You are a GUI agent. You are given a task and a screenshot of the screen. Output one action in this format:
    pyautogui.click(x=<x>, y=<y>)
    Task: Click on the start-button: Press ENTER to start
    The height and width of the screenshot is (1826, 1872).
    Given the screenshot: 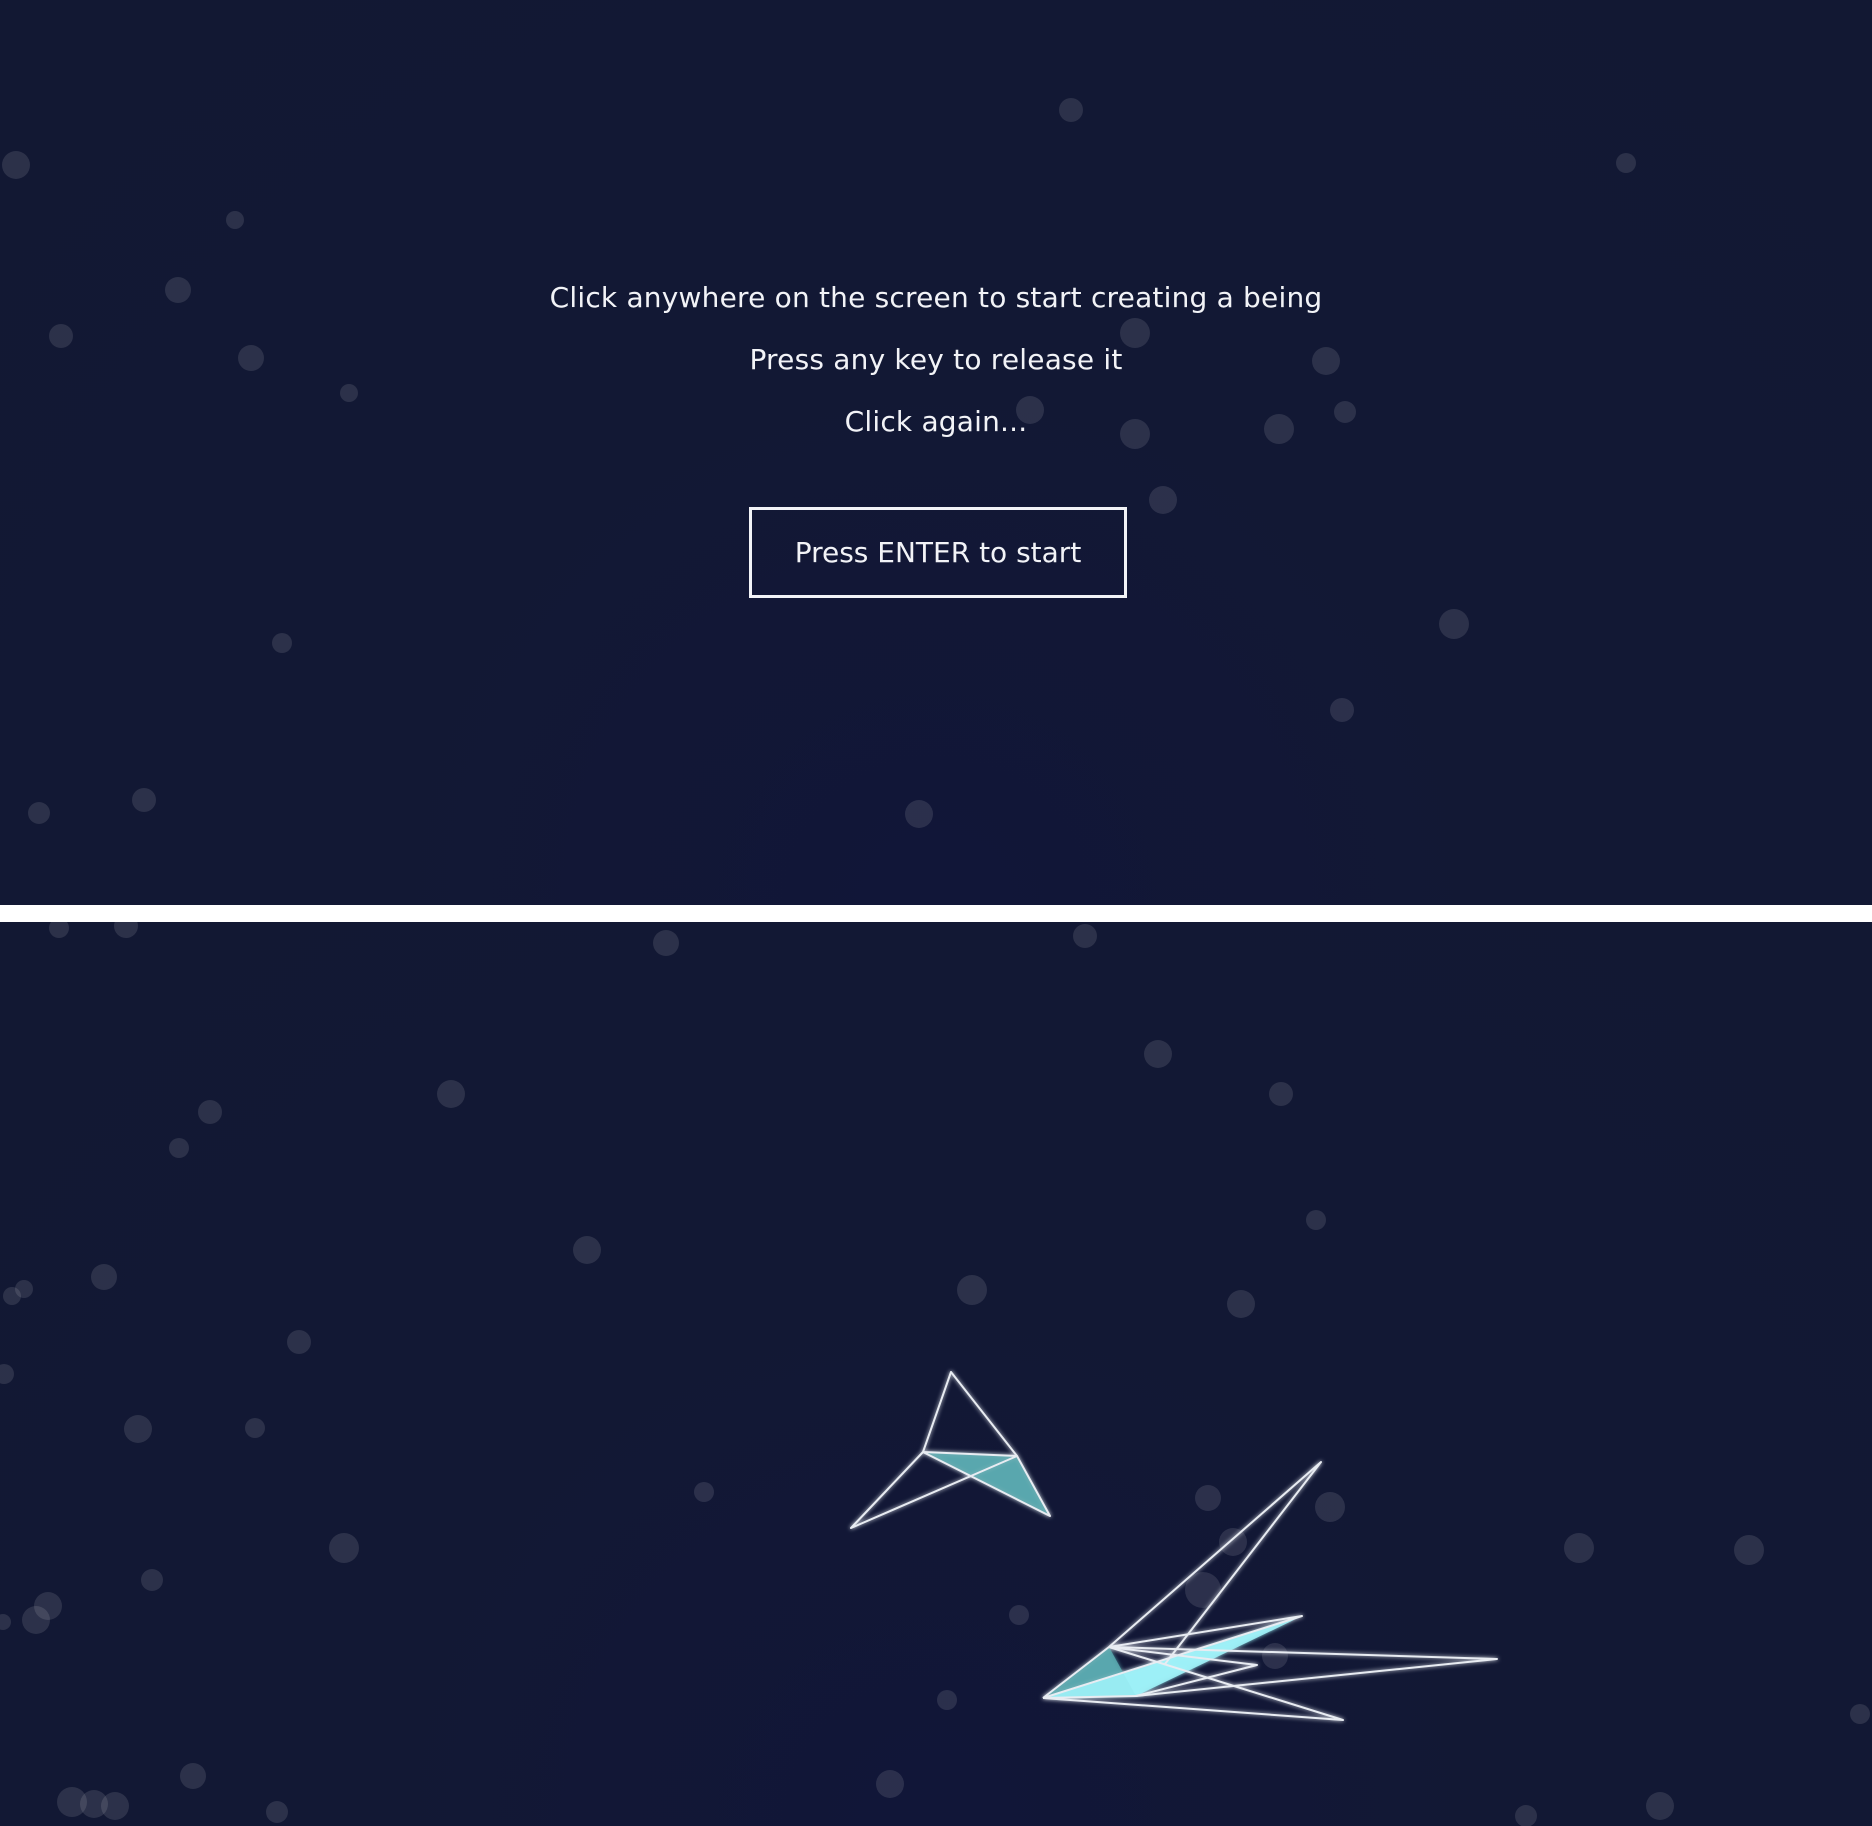 What is the action you would take?
    pyautogui.click(x=938, y=552)
    